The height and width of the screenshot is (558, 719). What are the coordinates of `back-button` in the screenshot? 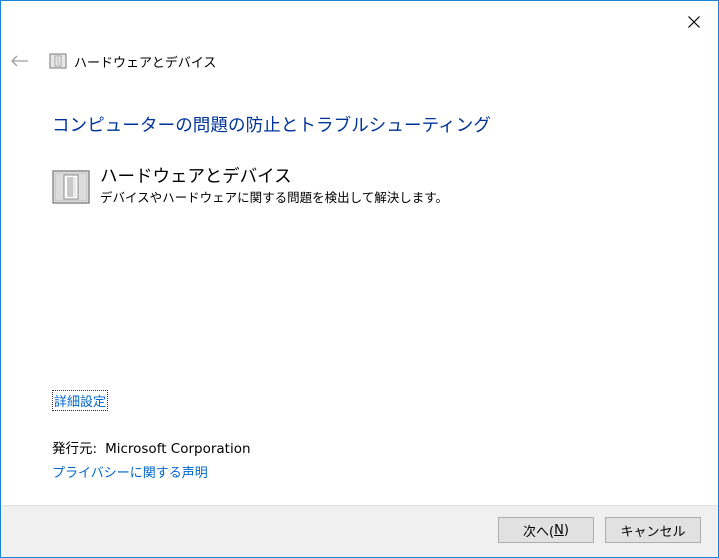 It's located at (22, 61).